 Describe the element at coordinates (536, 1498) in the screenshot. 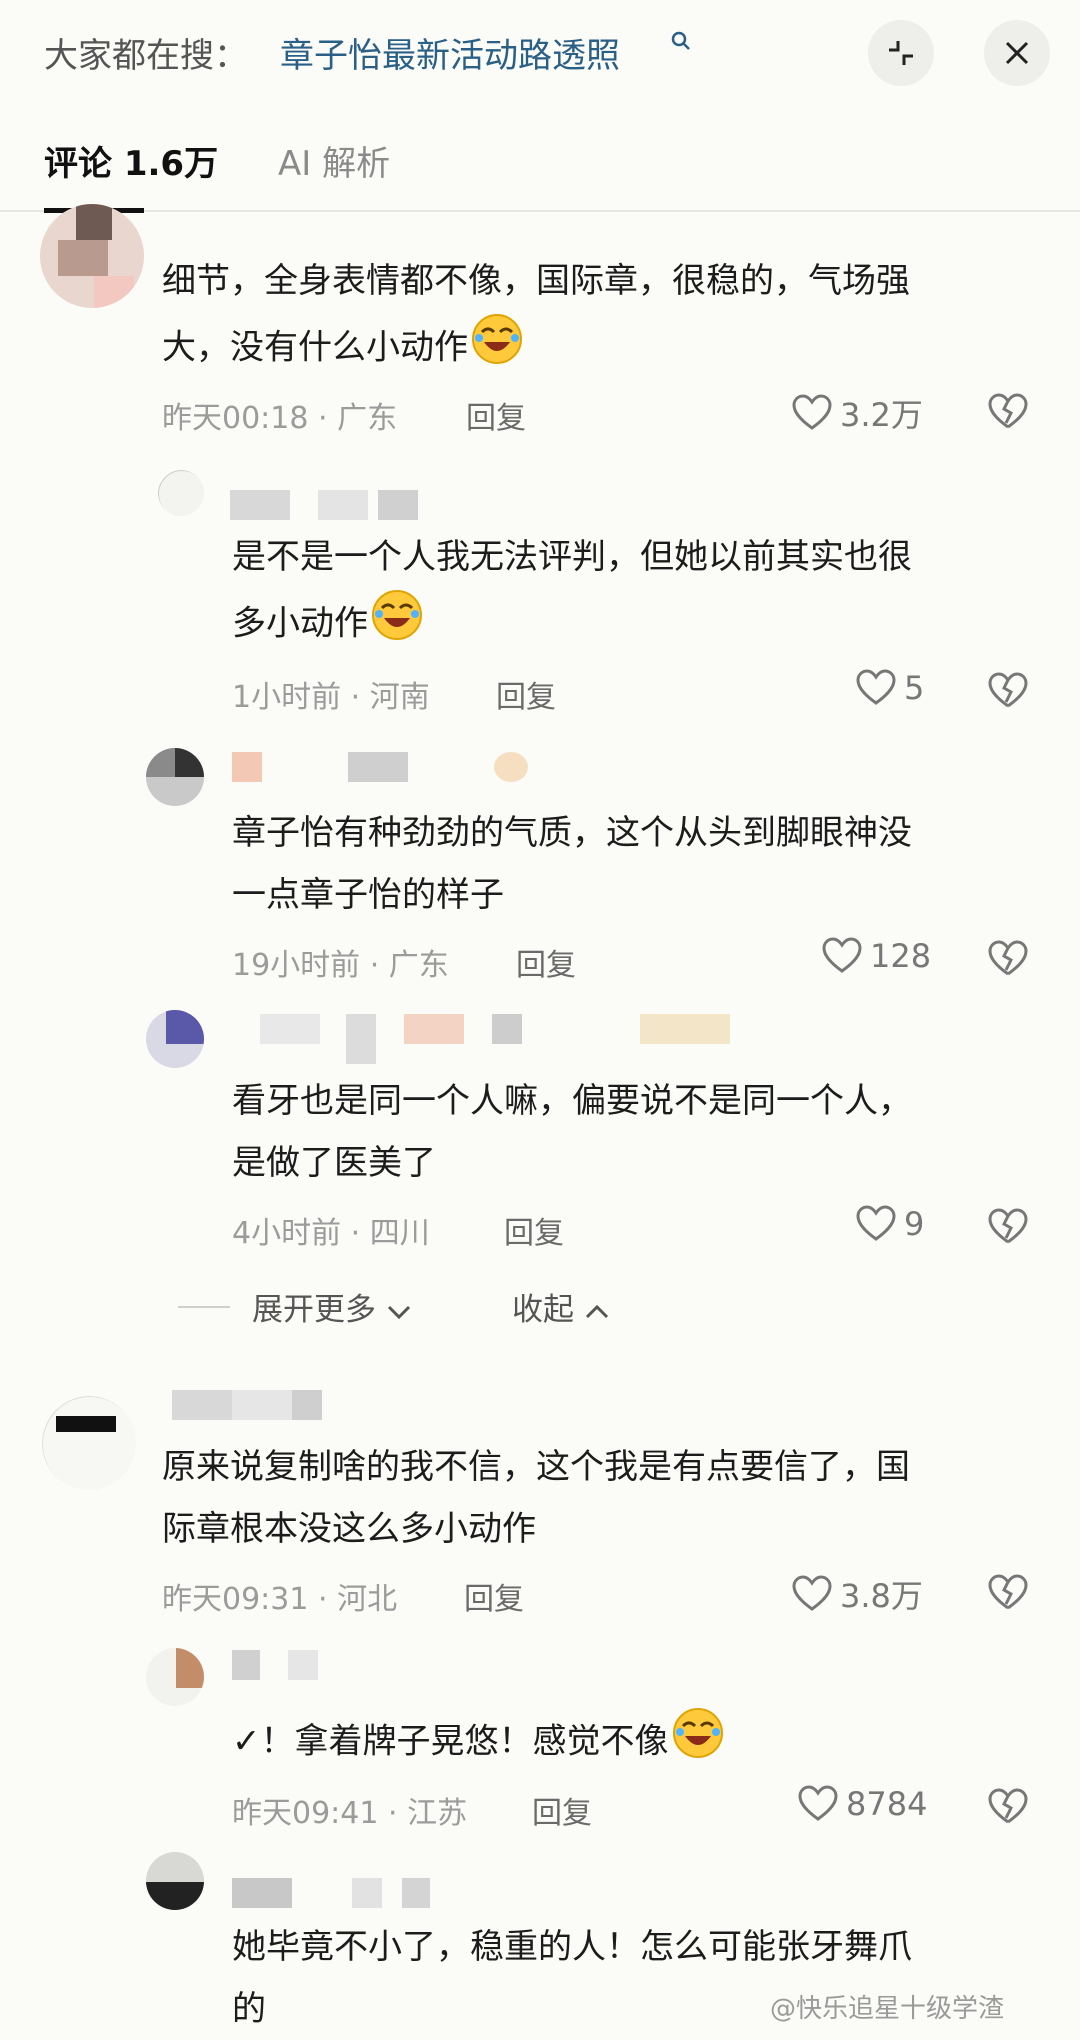

I see `comment-text: 原来说复制啥的我不信，这个我是有点要信了，国 际章根本没这么多小动作` at that location.